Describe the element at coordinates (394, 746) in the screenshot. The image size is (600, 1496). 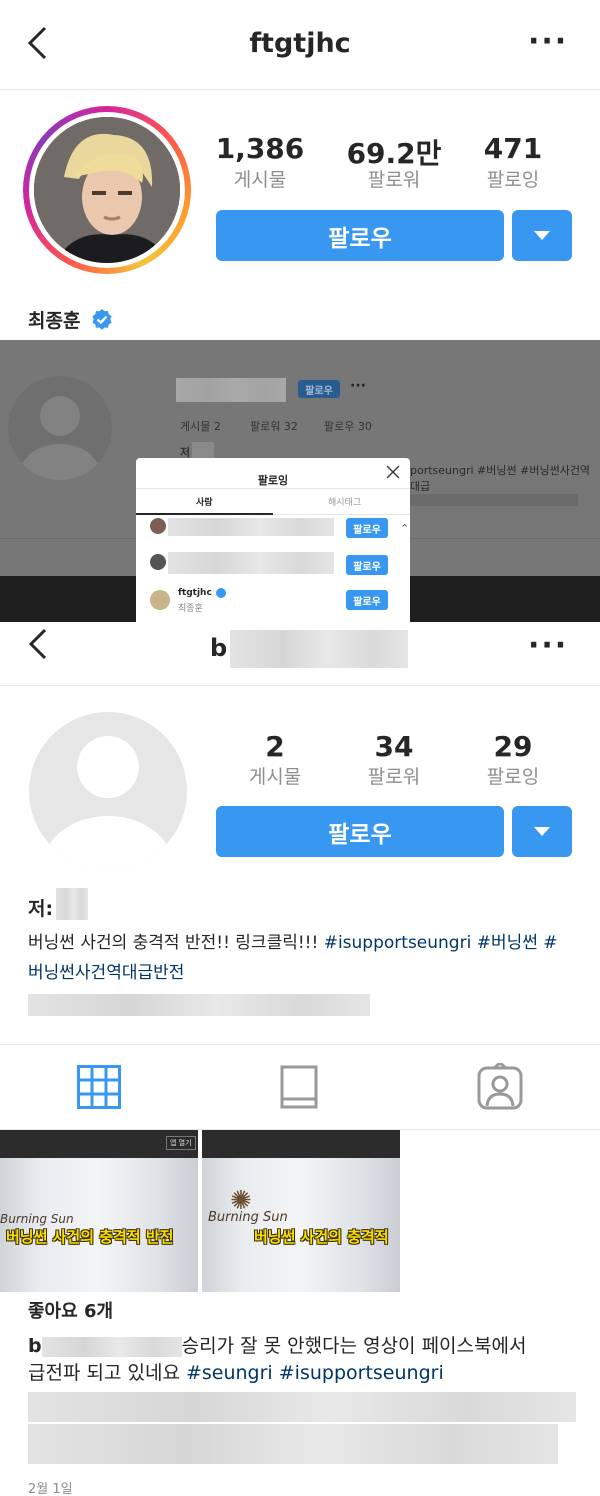
I see `followers-count: 34` at that location.